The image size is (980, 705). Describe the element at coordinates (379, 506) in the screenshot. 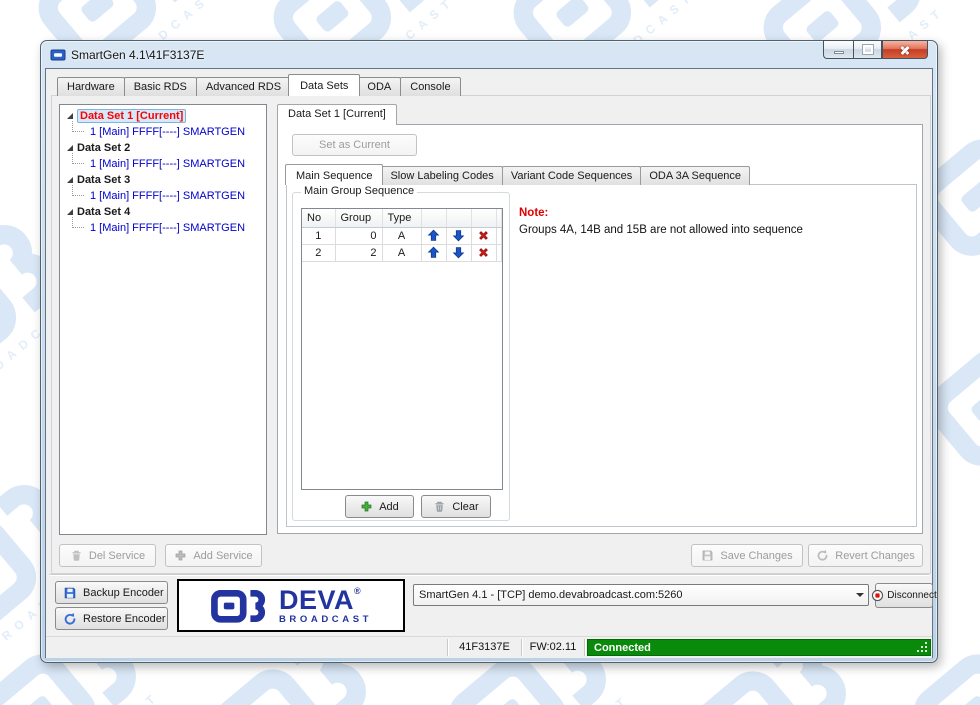

I see `add-button: Add` at that location.